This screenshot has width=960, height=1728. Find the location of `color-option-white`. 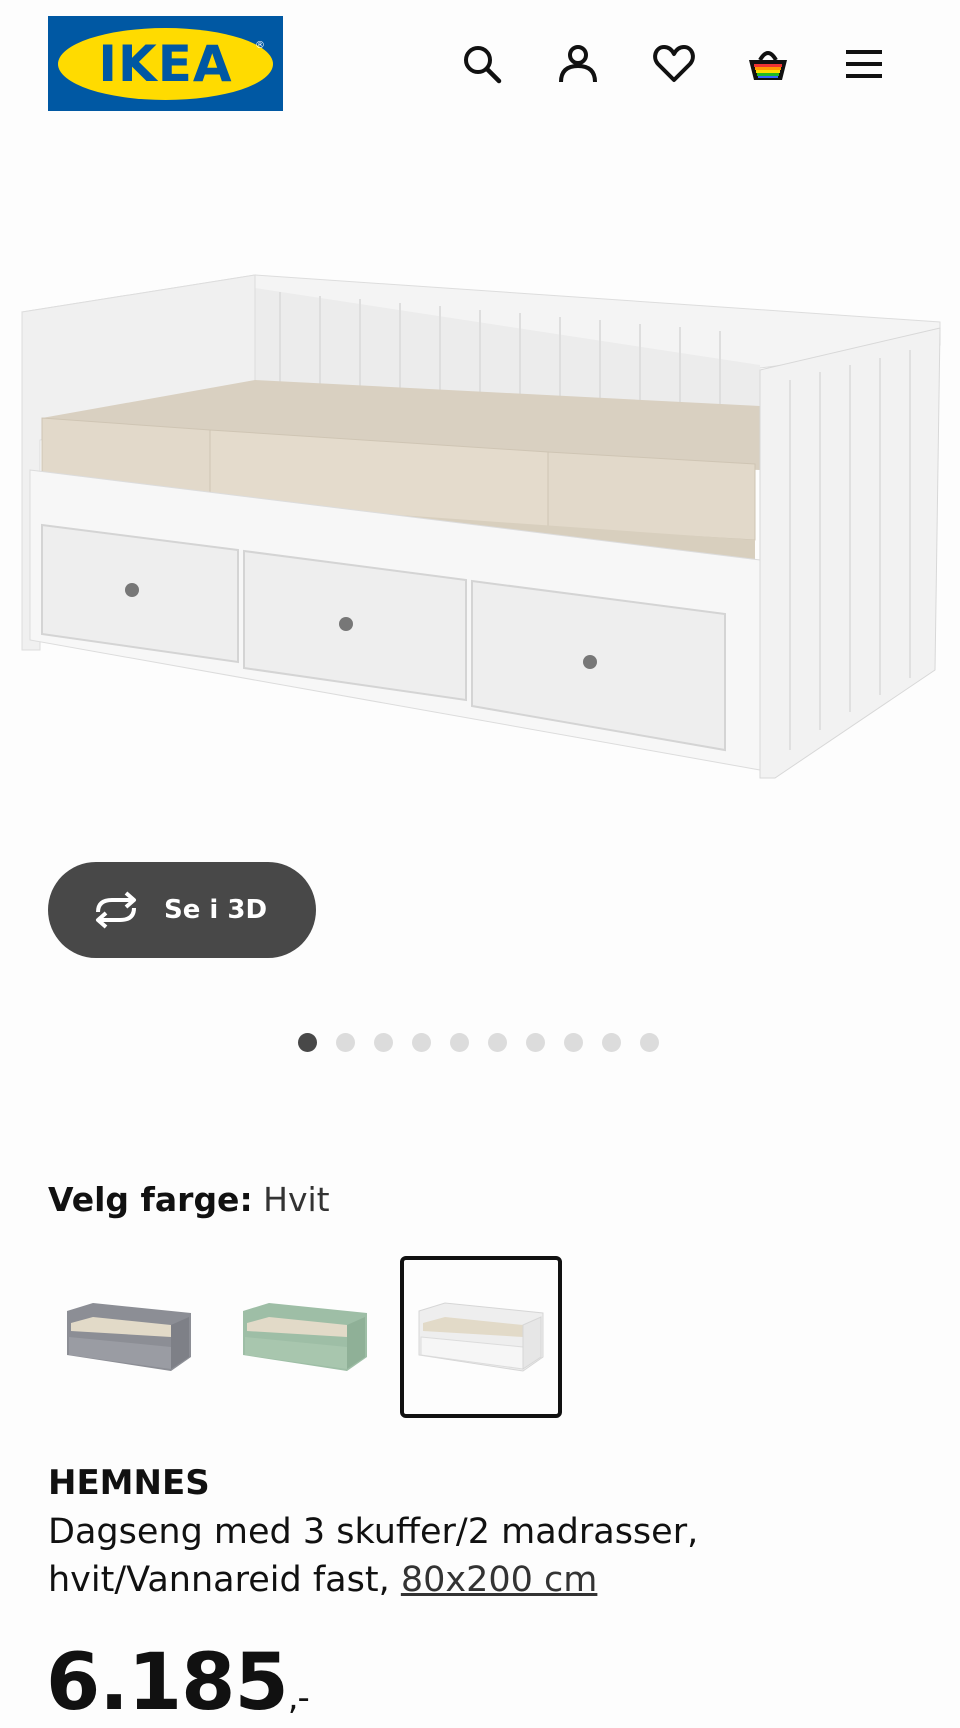

color-option-white is located at coordinates (481, 1337).